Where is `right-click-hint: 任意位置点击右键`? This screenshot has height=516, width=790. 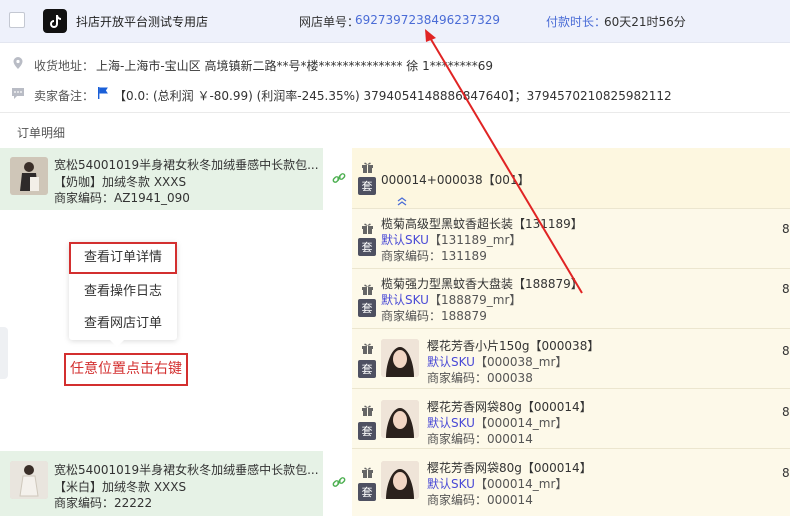
right-click-hint: 任意位置点击右键 is located at coordinates (126, 369).